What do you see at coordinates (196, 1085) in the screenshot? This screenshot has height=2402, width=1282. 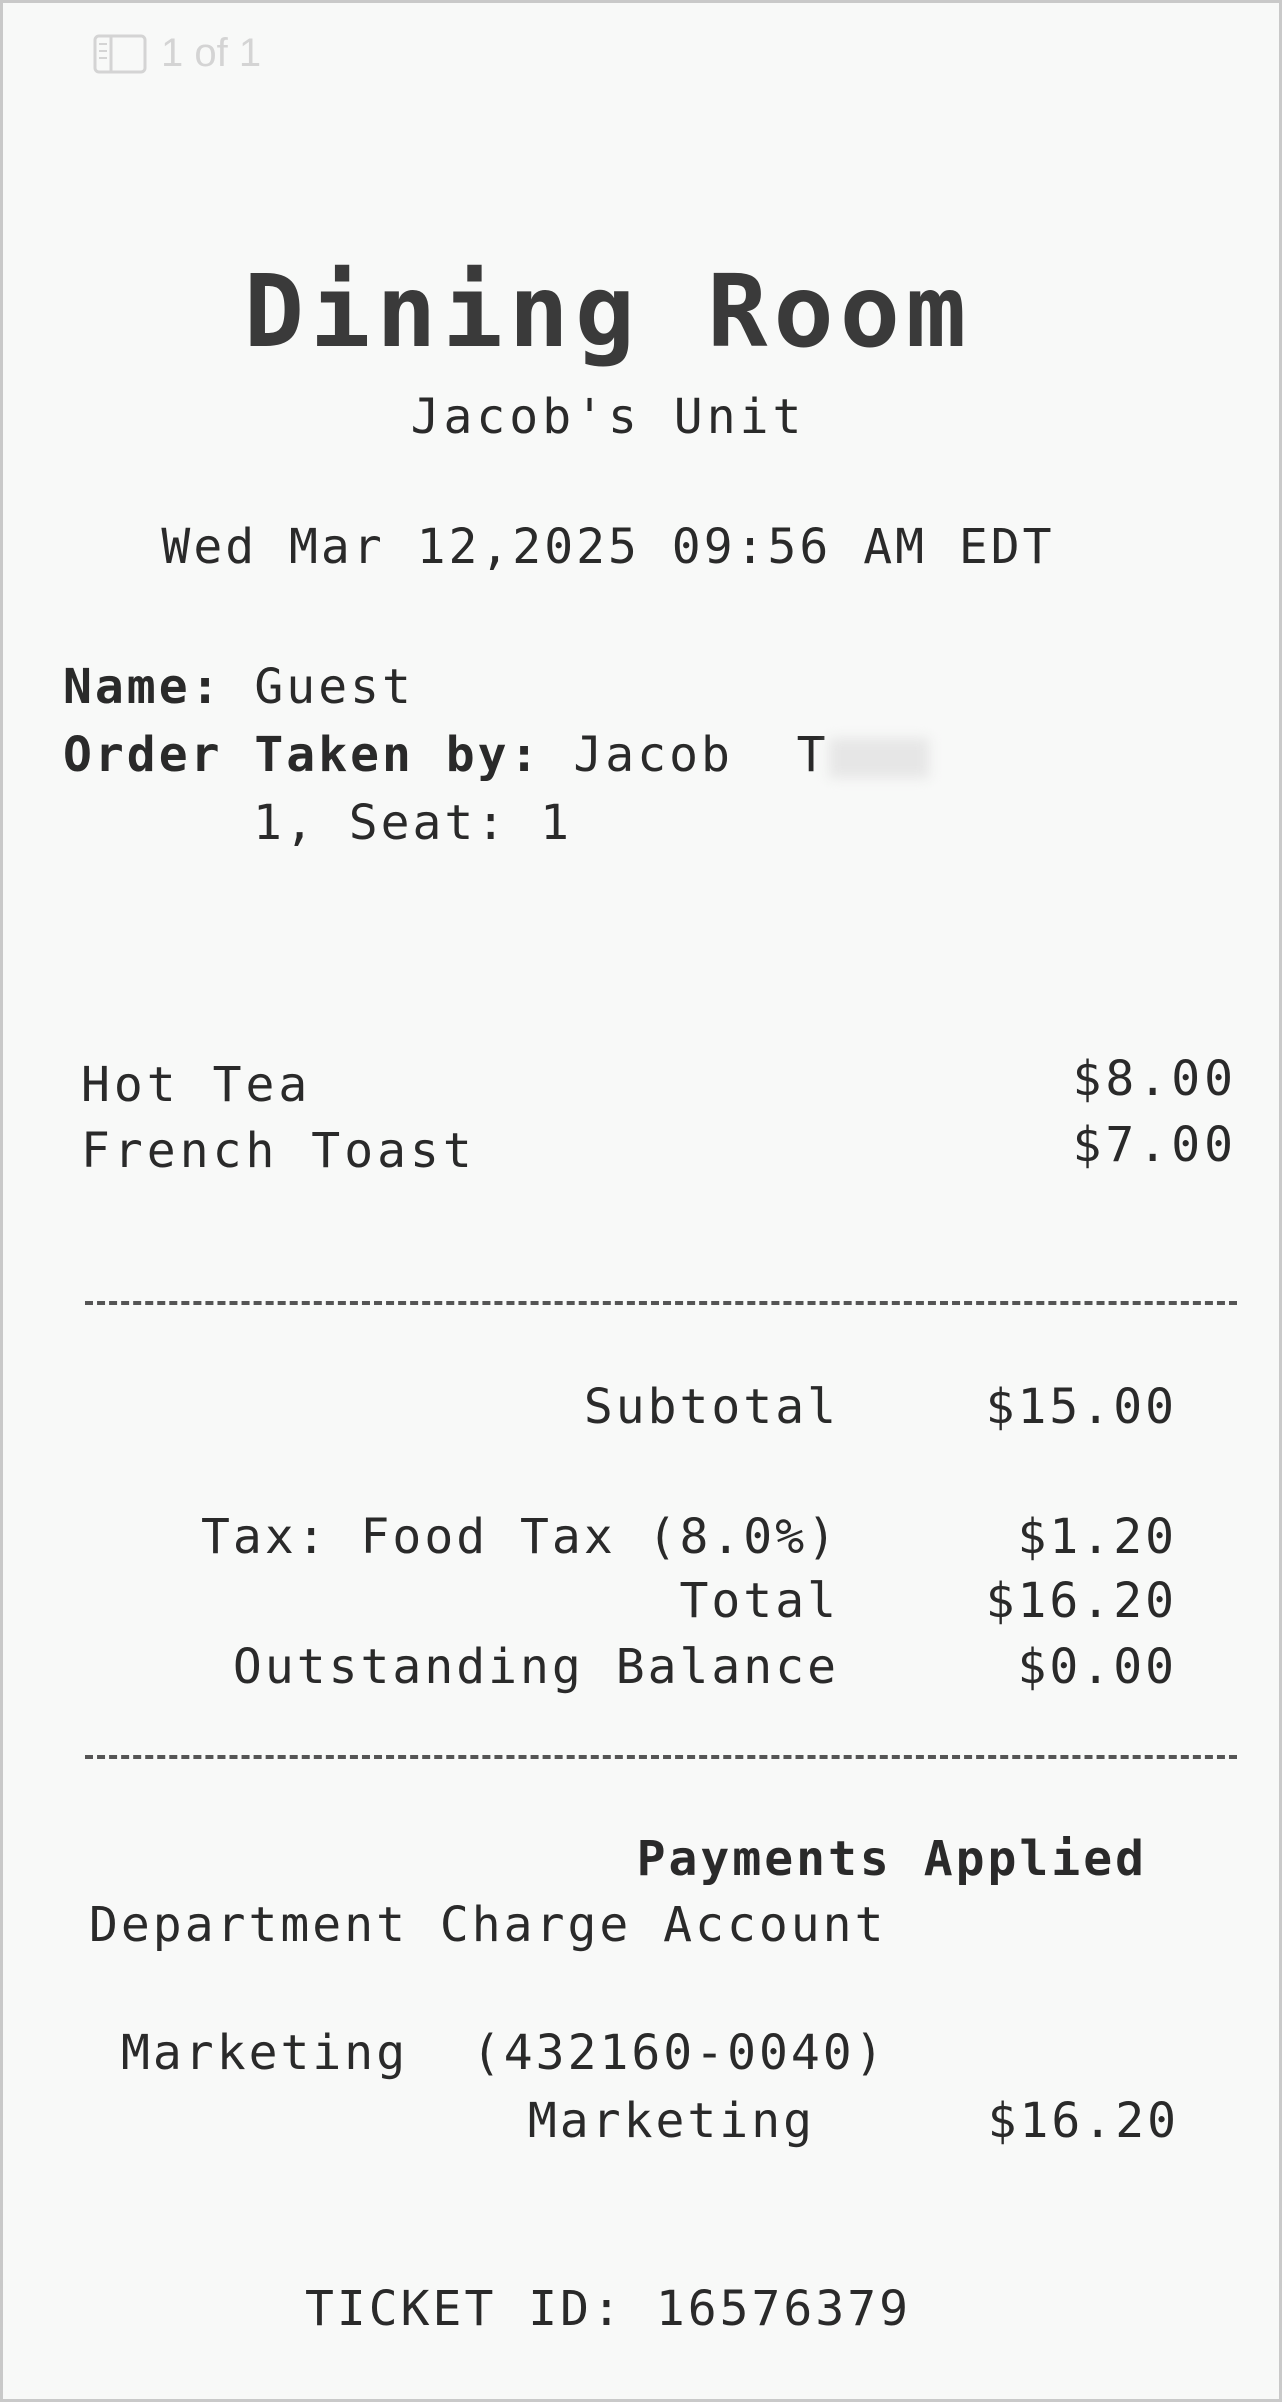 I see `line-item-name: Hot Tea` at bounding box center [196, 1085].